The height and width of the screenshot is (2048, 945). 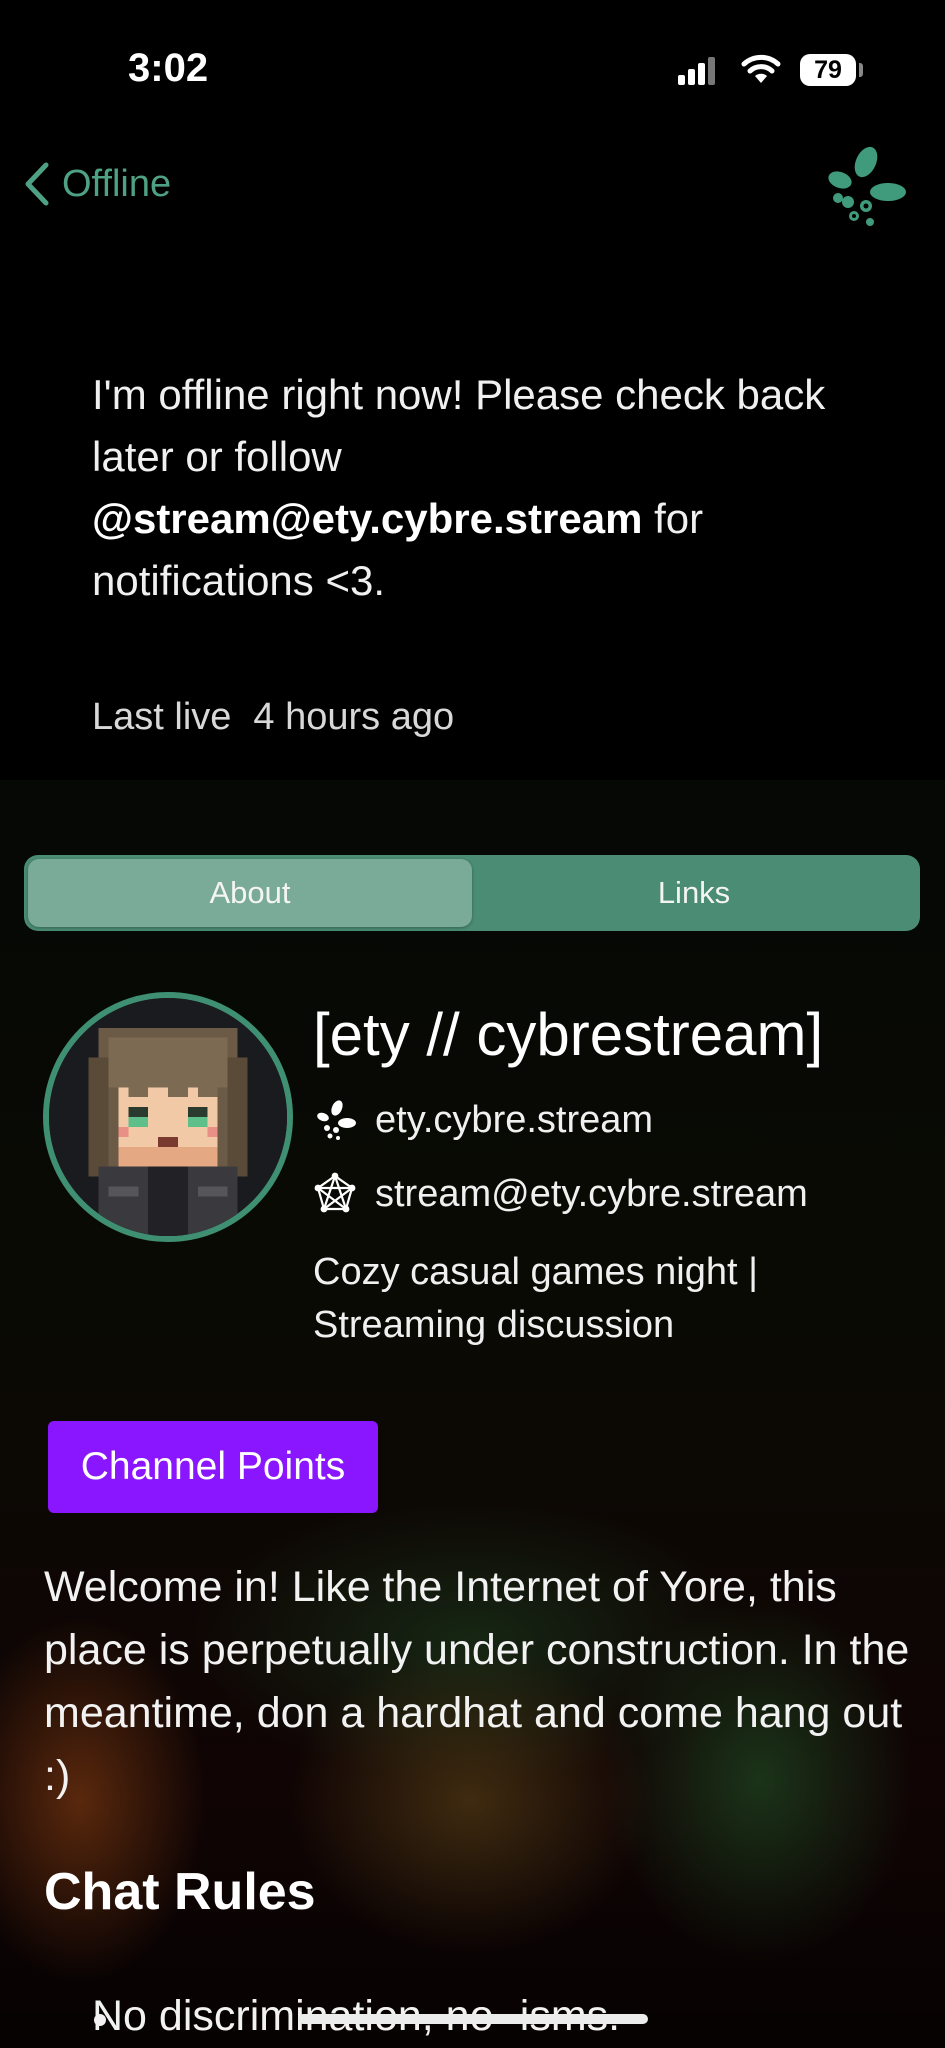 What do you see at coordinates (180, 1892) in the screenshot?
I see `chat-rules-heading: Chat Rules` at bounding box center [180, 1892].